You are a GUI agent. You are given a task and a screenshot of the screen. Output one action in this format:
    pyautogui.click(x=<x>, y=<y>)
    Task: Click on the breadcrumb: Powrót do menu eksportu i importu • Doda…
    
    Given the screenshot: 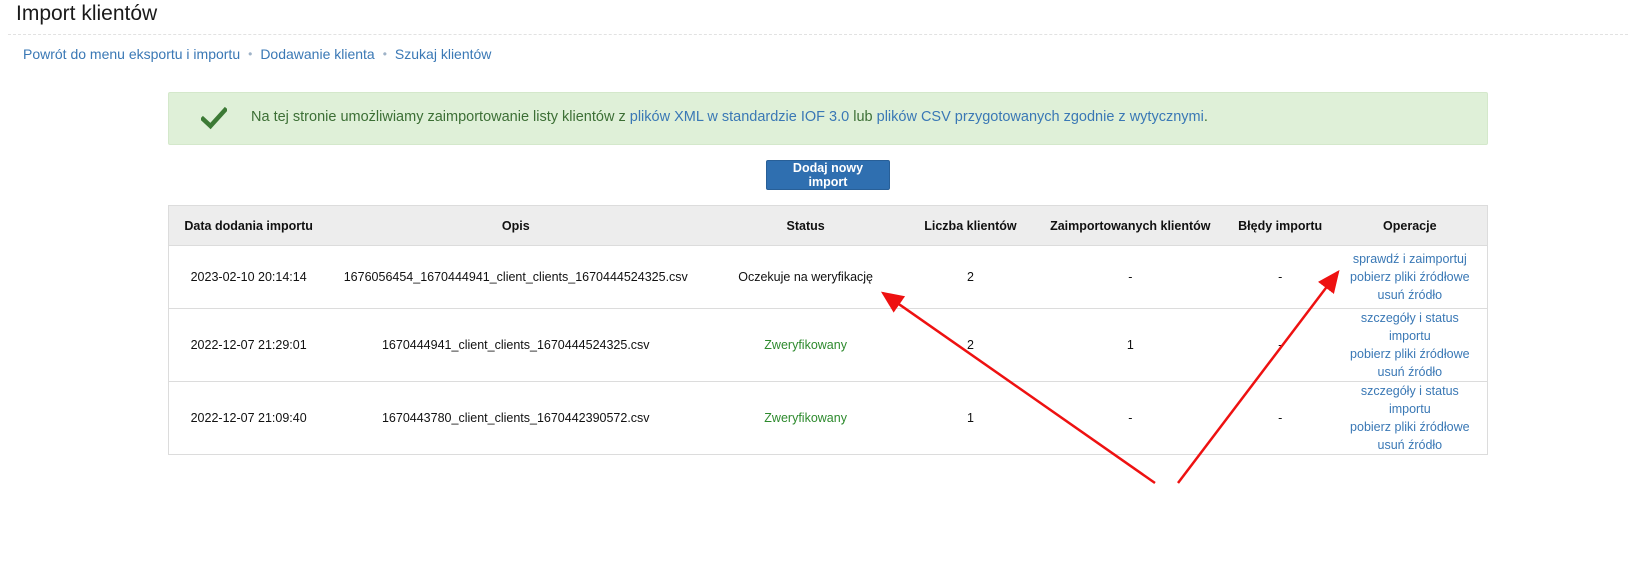 What is the action you would take?
    pyautogui.click(x=257, y=54)
    